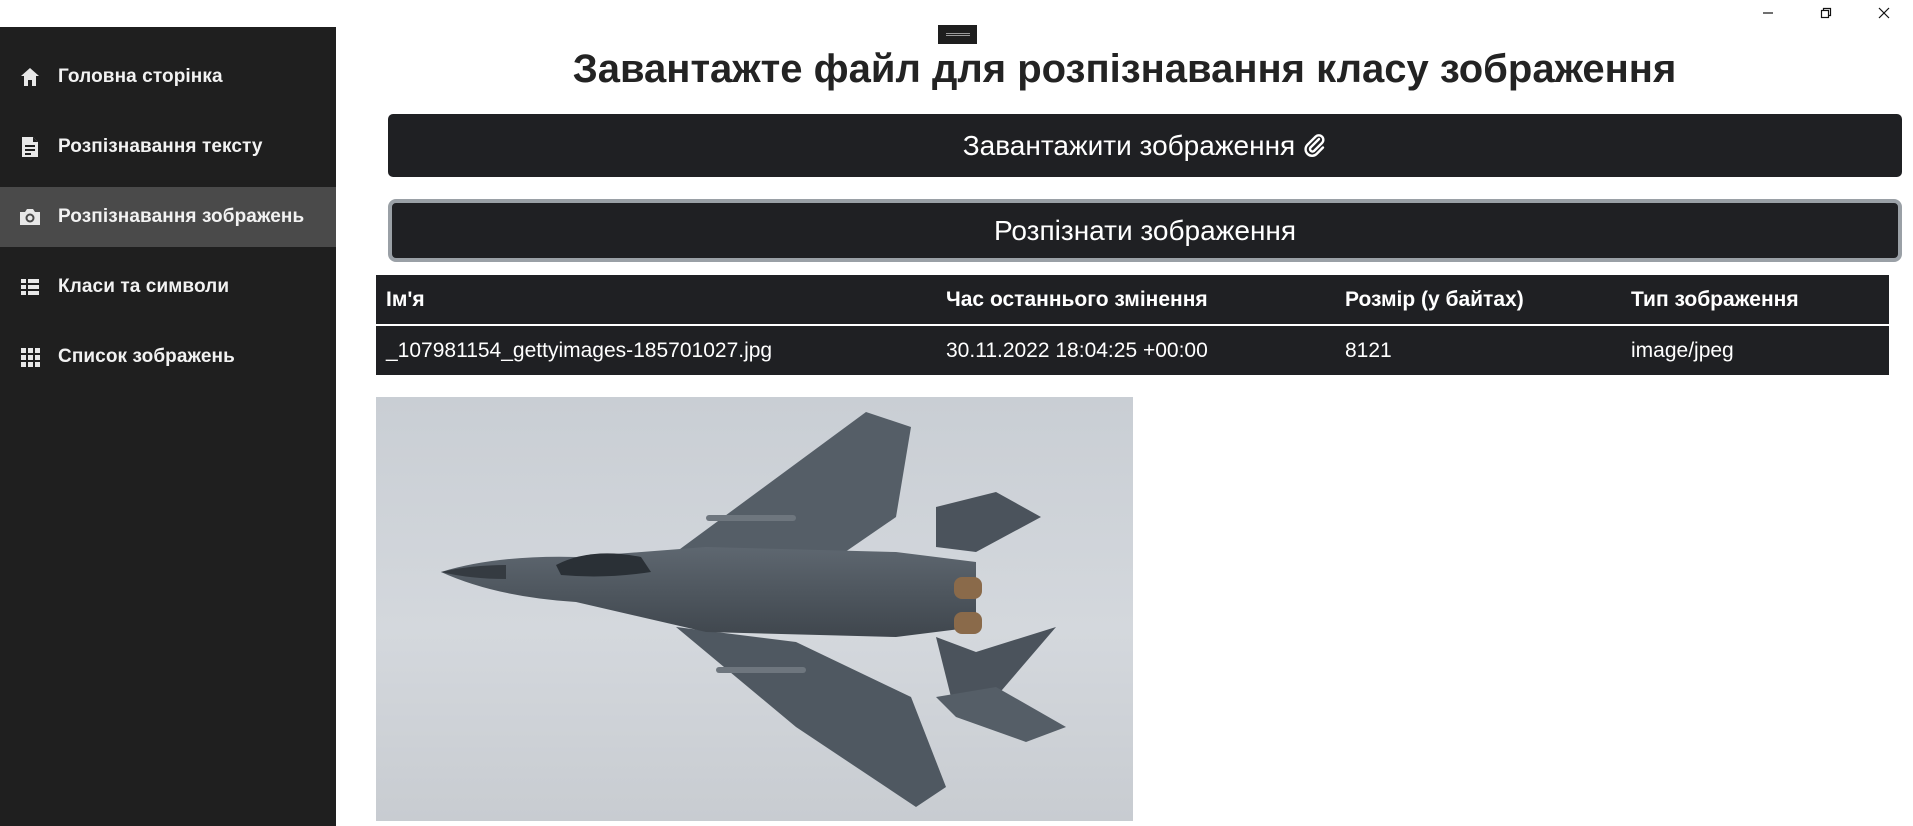  I want to click on recognize-image-button: Розпізнати зображення, so click(1145, 230).